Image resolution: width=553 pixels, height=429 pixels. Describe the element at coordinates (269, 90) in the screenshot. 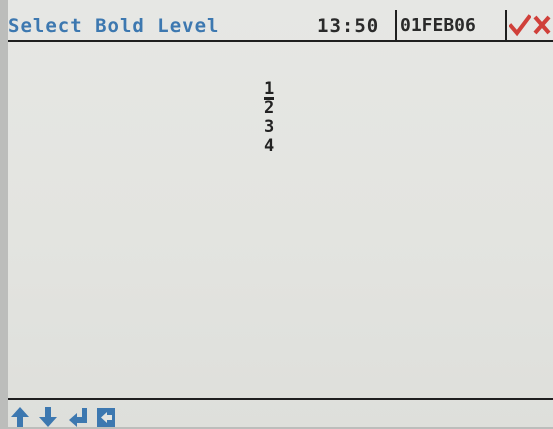

I see `bold-level-option-1: 1` at that location.